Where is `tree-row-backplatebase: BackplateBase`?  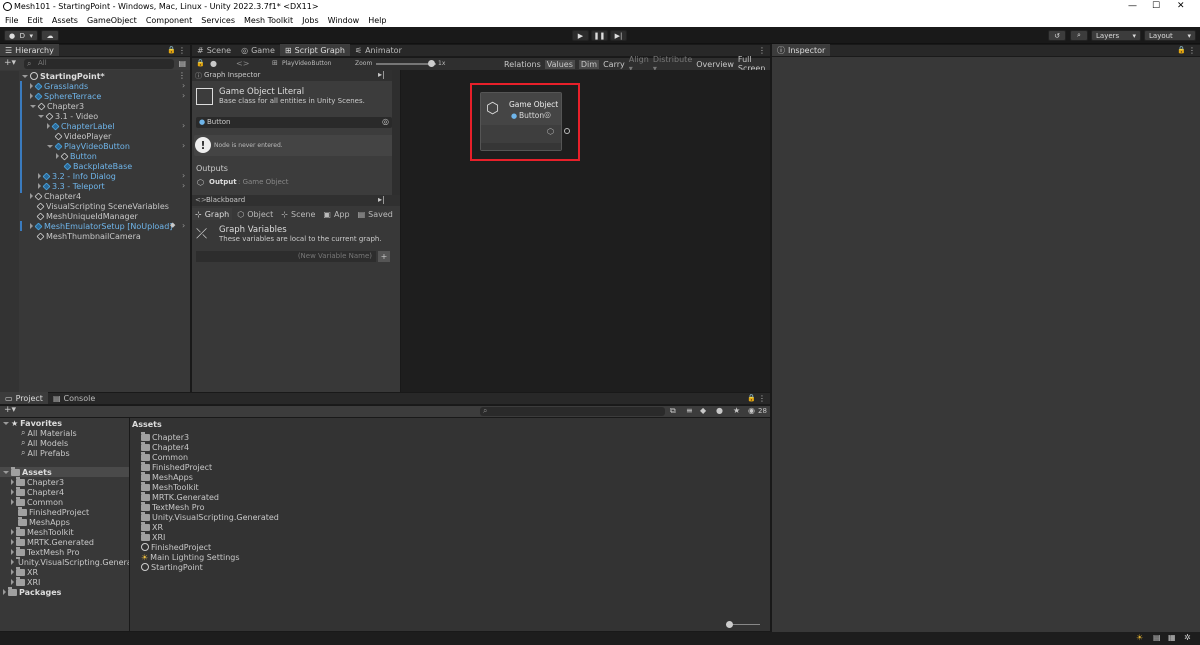
tree-row-backplatebase: BackplateBase is located at coordinates (97, 166).